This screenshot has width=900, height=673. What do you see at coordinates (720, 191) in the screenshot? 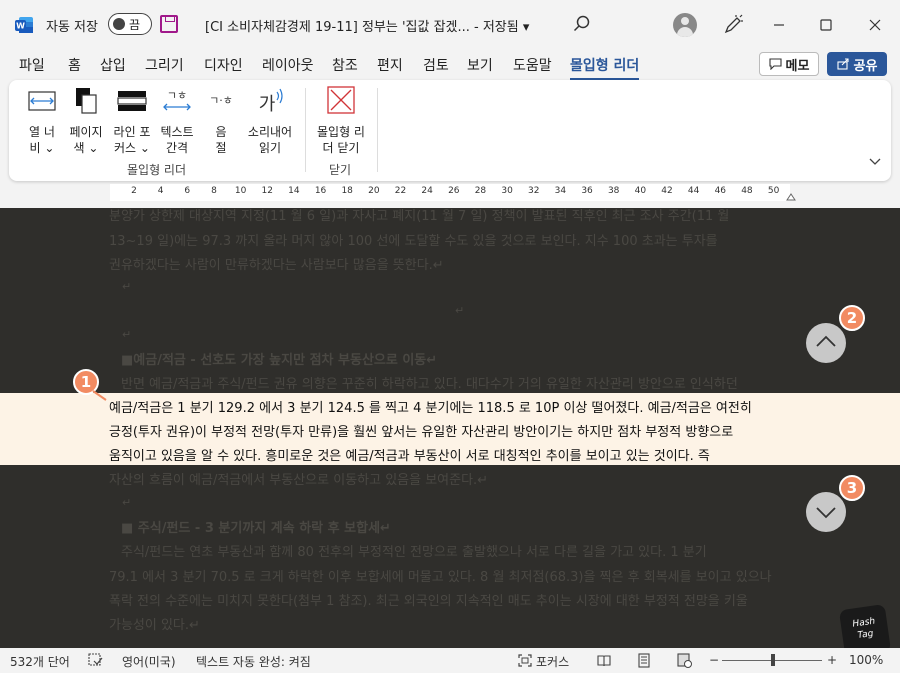
I see `ruler-tick: 46` at bounding box center [720, 191].